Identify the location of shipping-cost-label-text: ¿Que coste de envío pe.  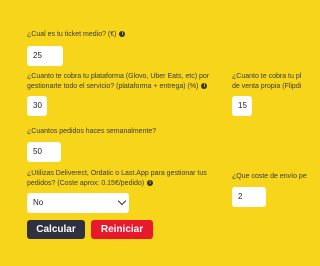
(269, 176).